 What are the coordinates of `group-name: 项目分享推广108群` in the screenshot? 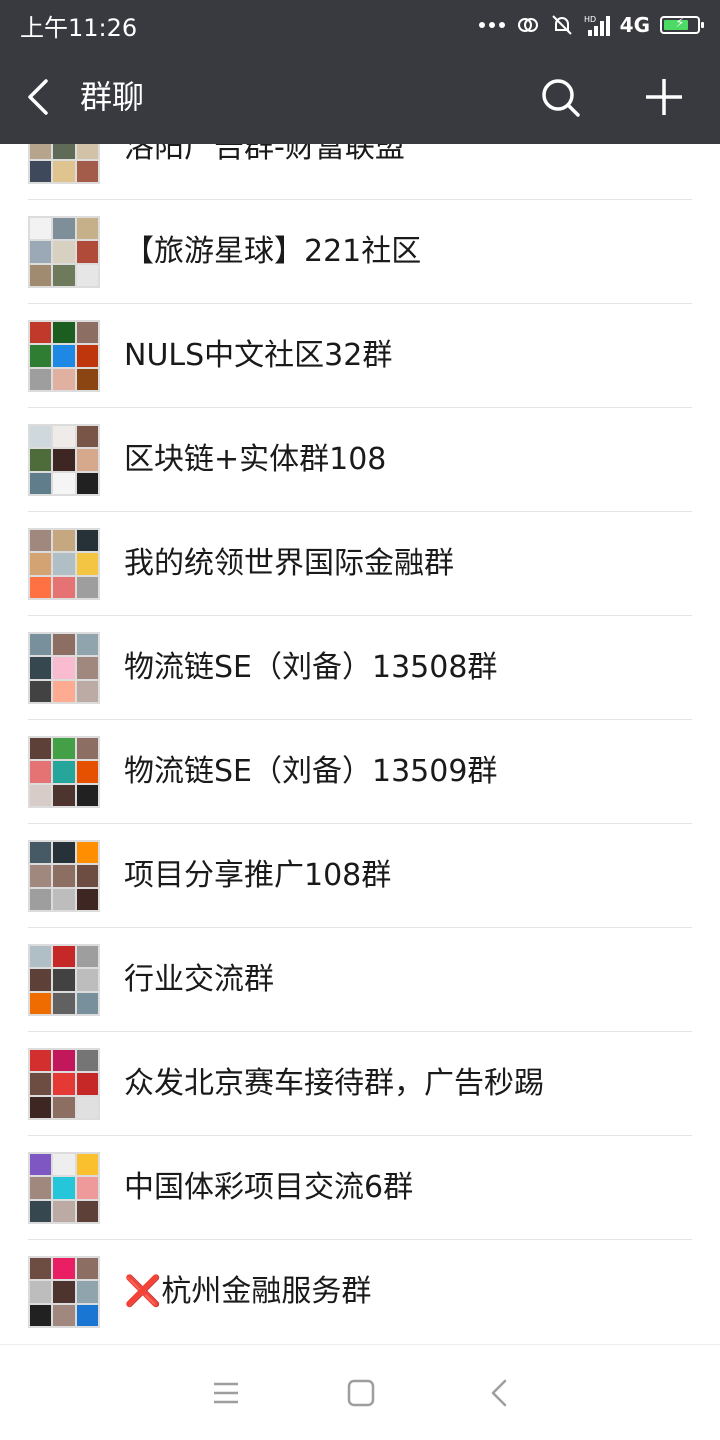 It's located at (258, 875).